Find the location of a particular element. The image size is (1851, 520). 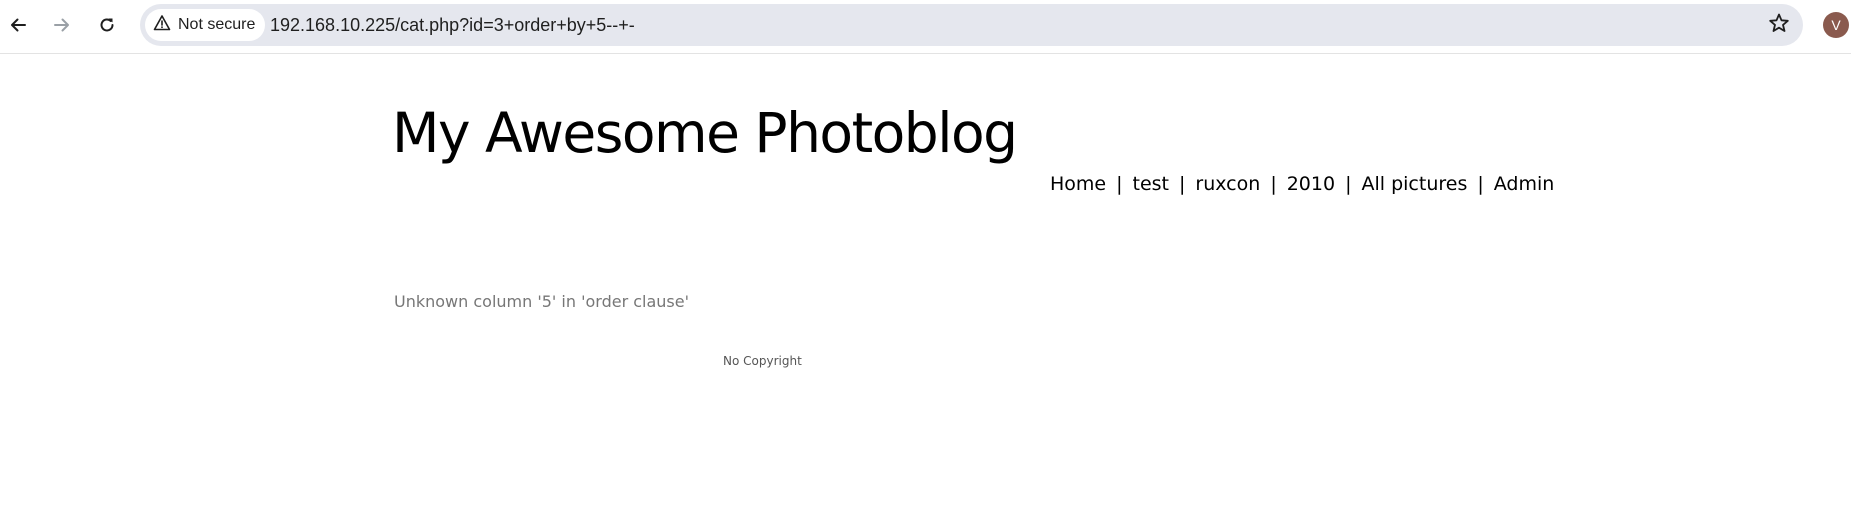

forward-button is located at coordinates (62, 25).